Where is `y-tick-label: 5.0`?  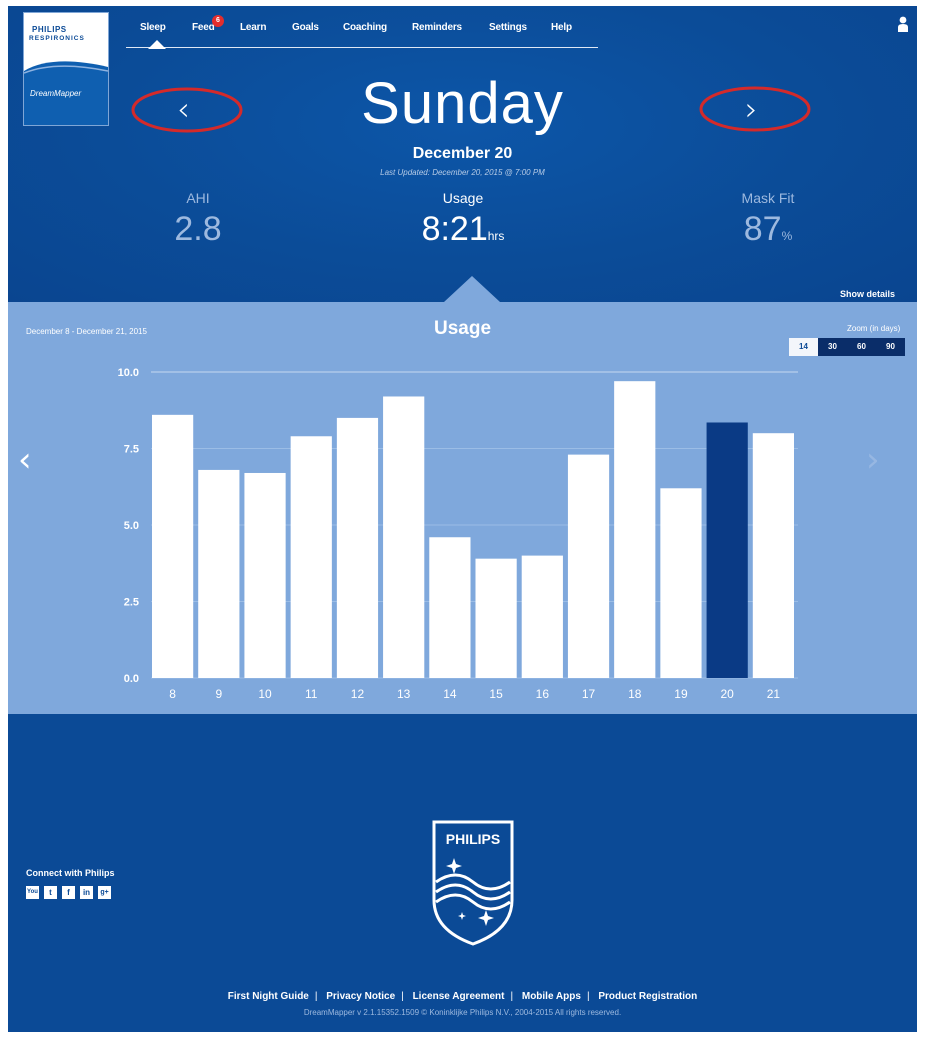 y-tick-label: 5.0 is located at coordinates (131, 526).